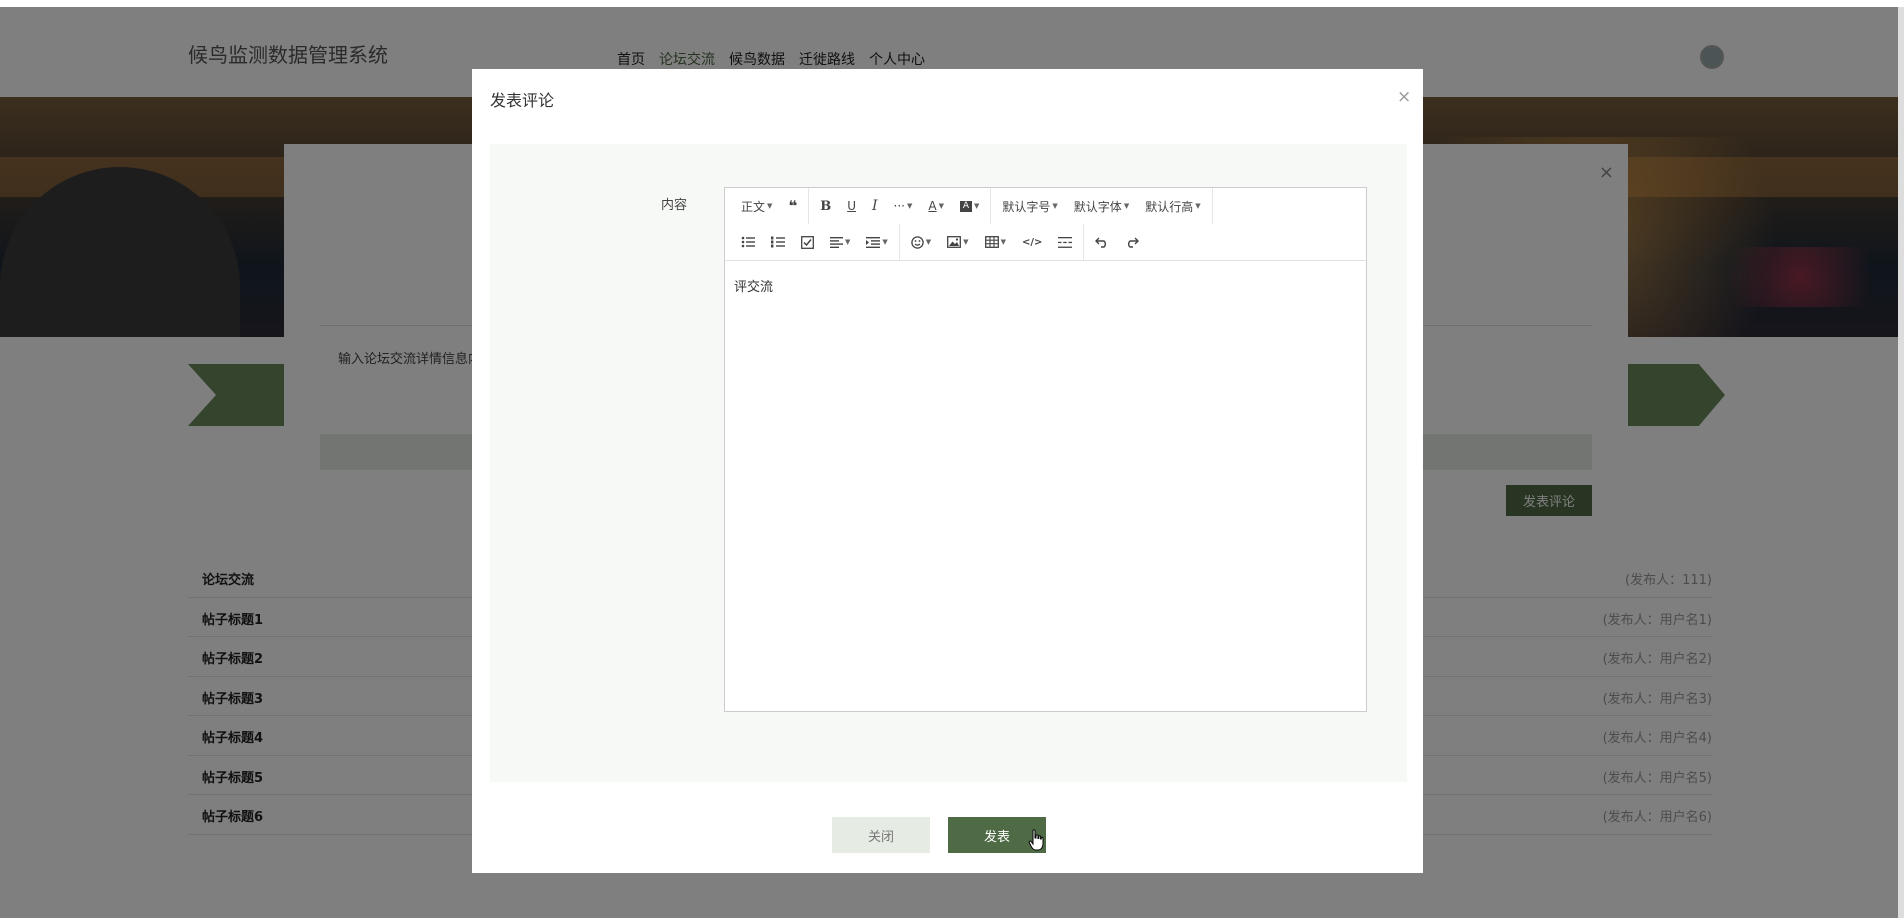  What do you see at coordinates (1102, 242) in the screenshot?
I see `undo-icon` at bounding box center [1102, 242].